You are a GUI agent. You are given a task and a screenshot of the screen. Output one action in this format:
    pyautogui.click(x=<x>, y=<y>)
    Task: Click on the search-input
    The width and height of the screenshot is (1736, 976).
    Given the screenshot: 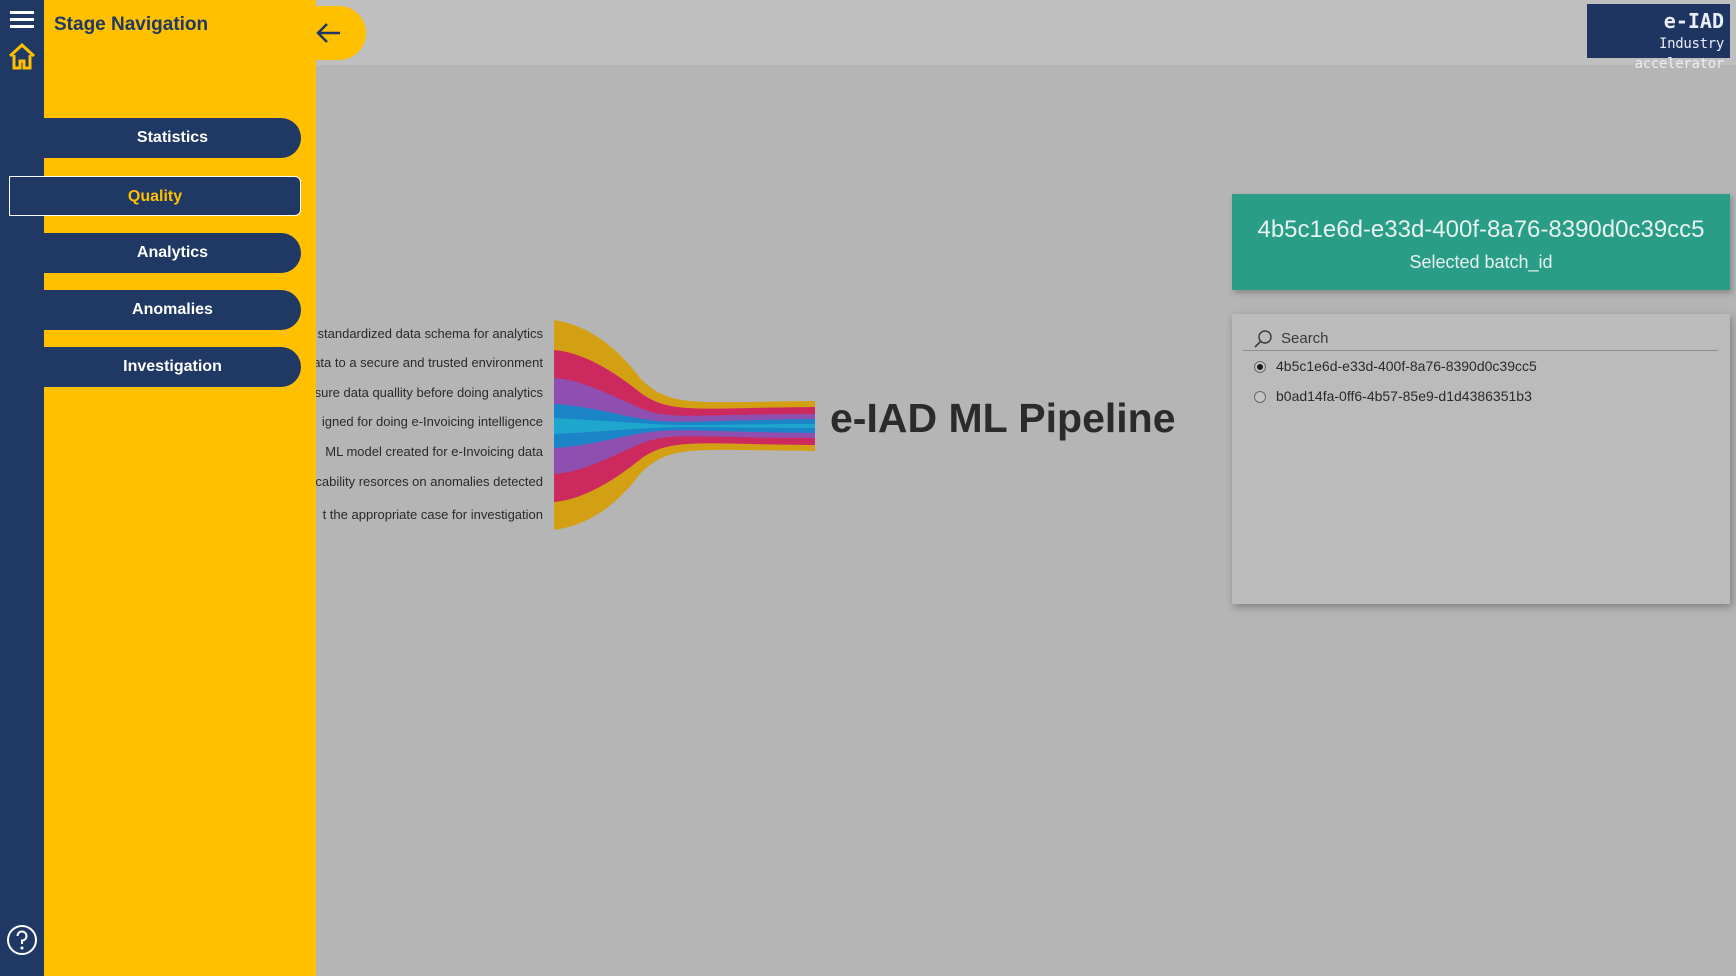 What is the action you would take?
    pyautogui.click(x=1491, y=338)
    